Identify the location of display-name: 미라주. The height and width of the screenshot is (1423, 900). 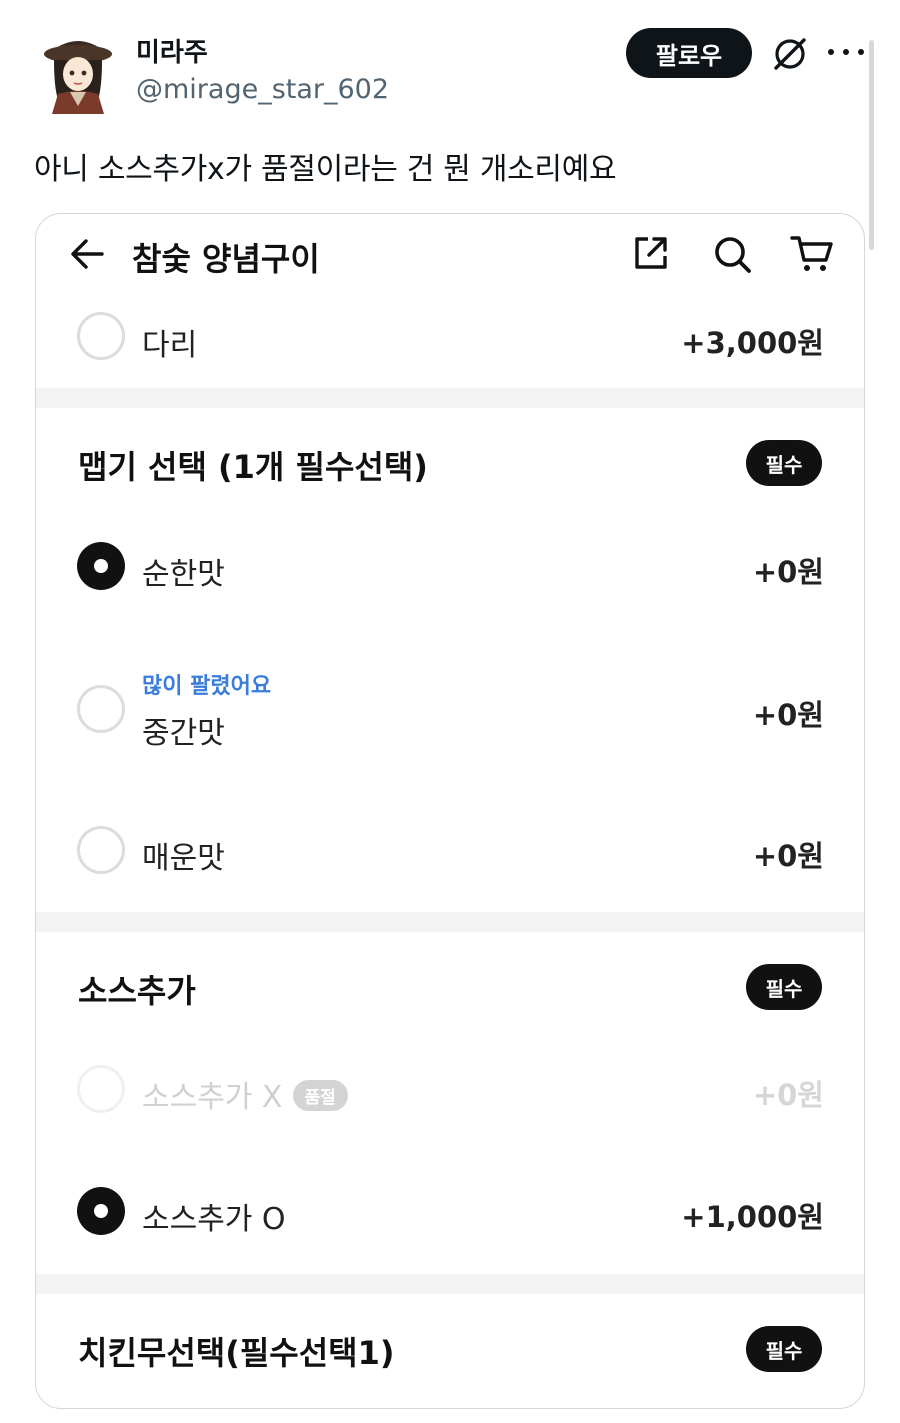
(172, 50).